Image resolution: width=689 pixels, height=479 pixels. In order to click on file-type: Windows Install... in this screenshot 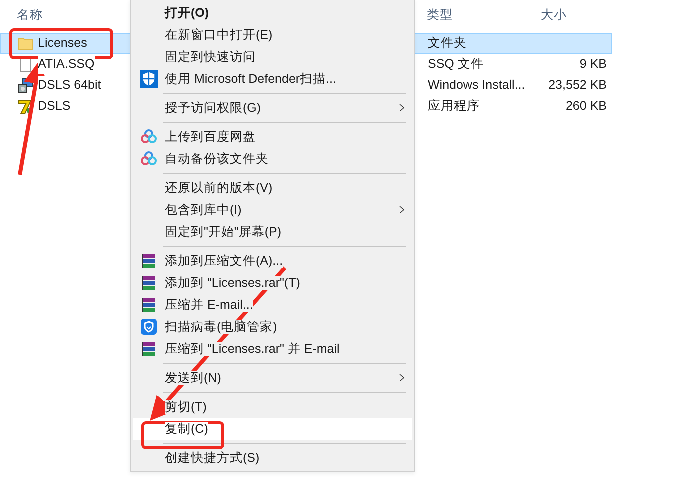, I will do `click(477, 85)`.